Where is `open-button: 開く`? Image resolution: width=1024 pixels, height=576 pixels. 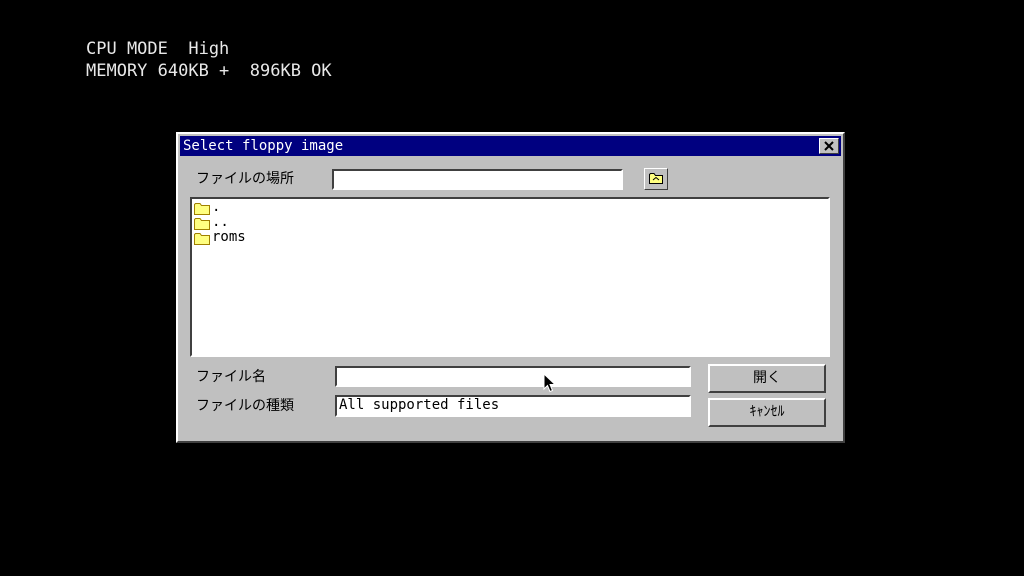 open-button: 開く is located at coordinates (767, 378).